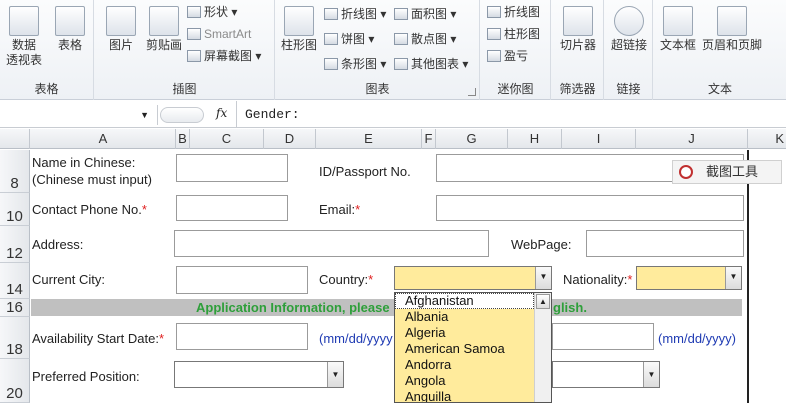 This screenshot has height=403, width=786. I want to click on row-number: 14, so click(14, 289).